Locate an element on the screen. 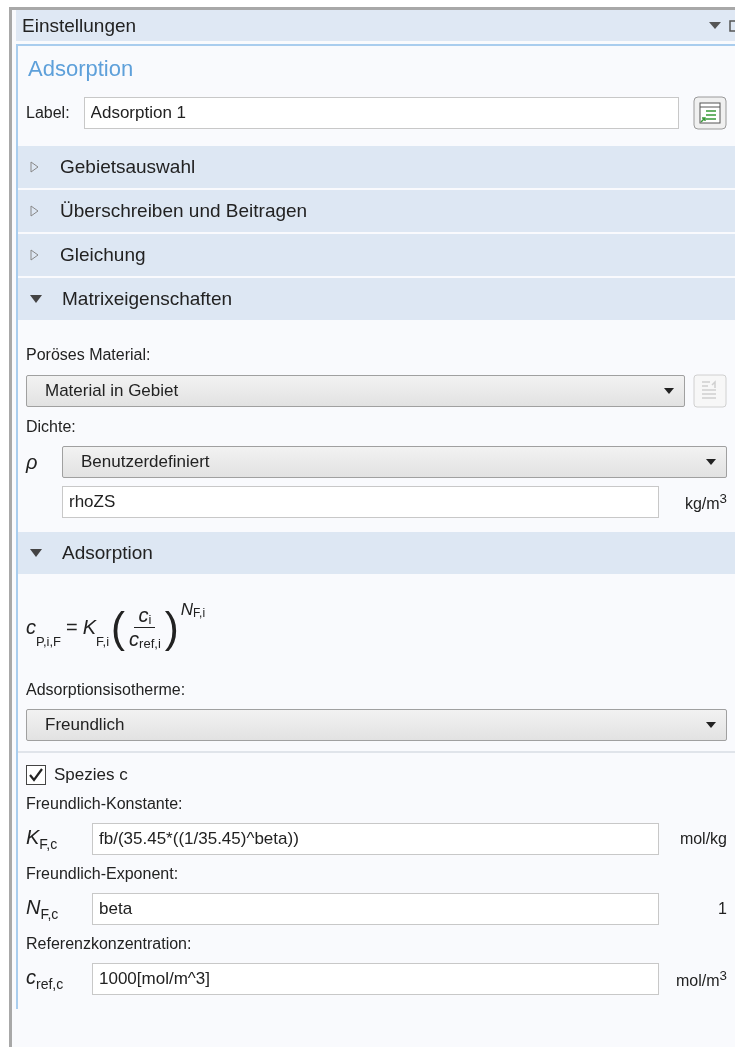 This screenshot has height=1047, width=735. section-header: Überschreiben und Beitragen is located at coordinates (376, 211).